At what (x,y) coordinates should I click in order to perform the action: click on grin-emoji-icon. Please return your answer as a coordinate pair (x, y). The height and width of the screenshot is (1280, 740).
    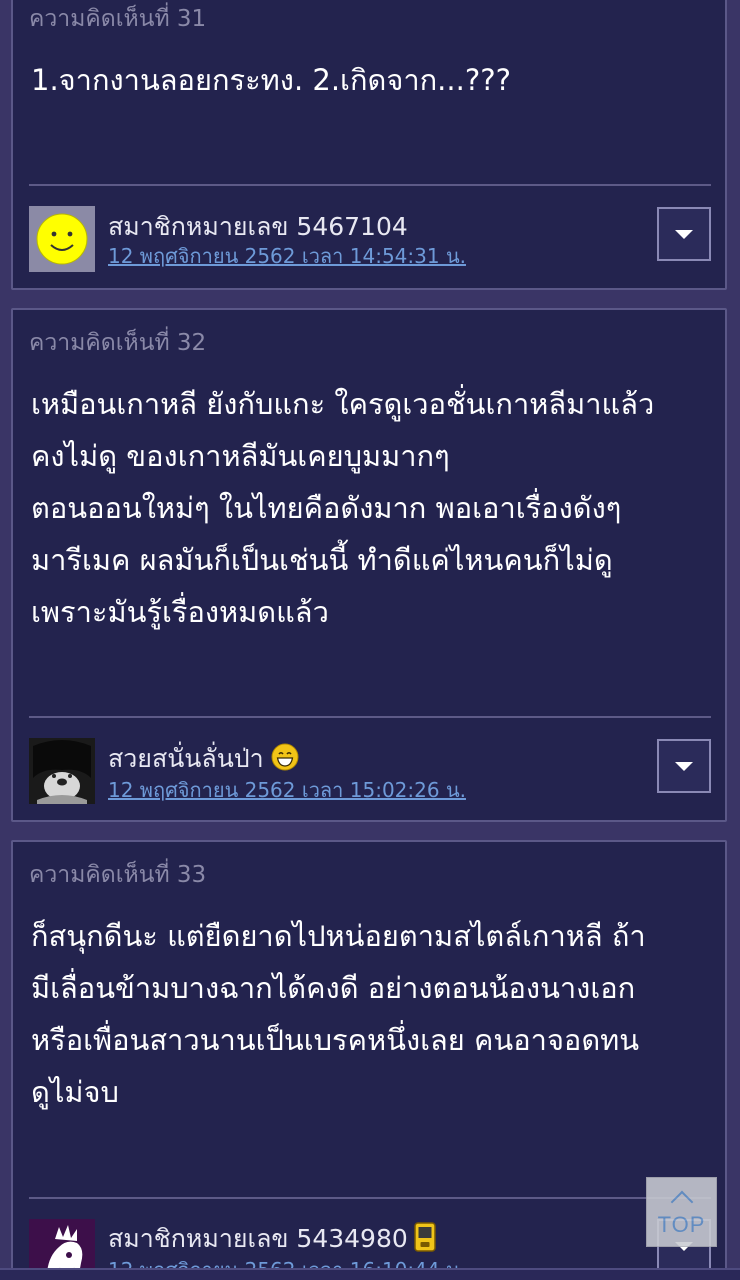
    Looking at the image, I should click on (285, 760).